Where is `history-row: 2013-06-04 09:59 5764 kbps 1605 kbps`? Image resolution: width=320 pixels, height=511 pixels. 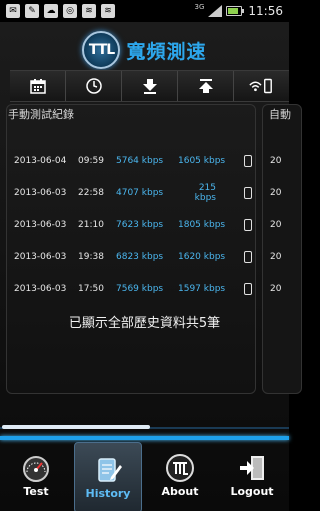
history-row: 2013-06-04 09:59 5764 kbps 1605 kbps is located at coordinates (132, 161).